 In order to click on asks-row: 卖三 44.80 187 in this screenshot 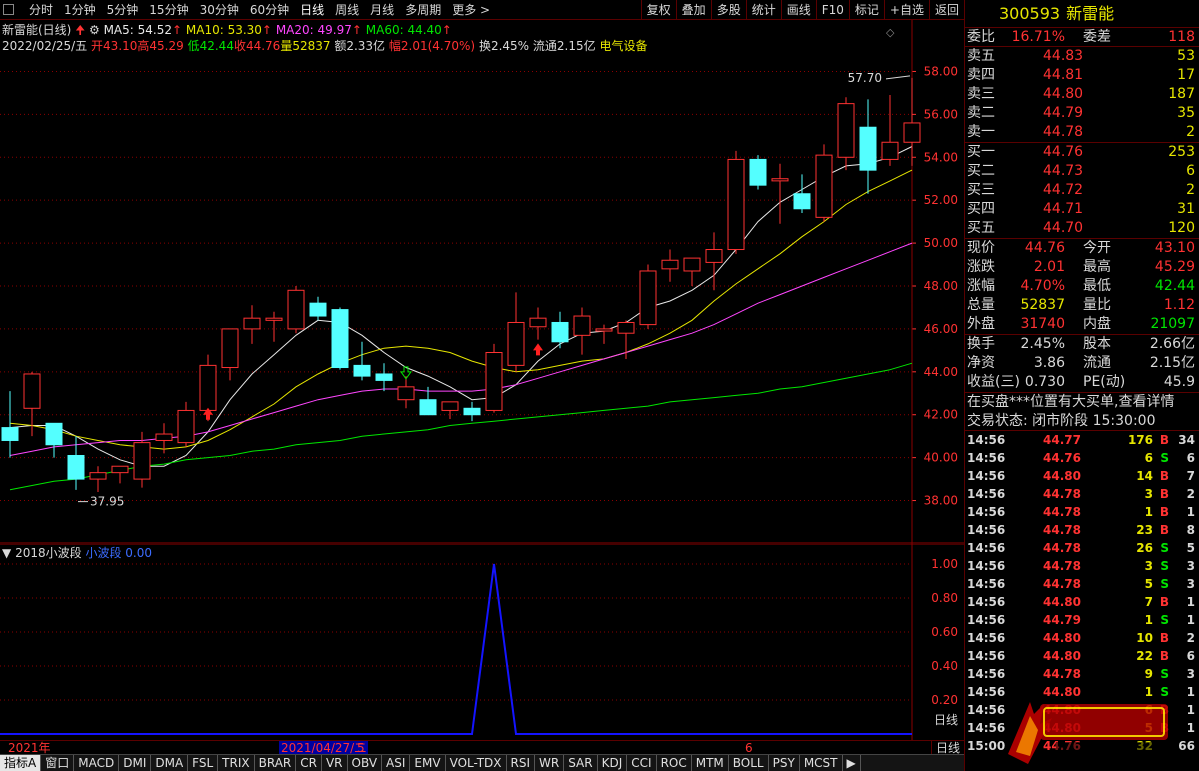, I will do `click(1082, 94)`.